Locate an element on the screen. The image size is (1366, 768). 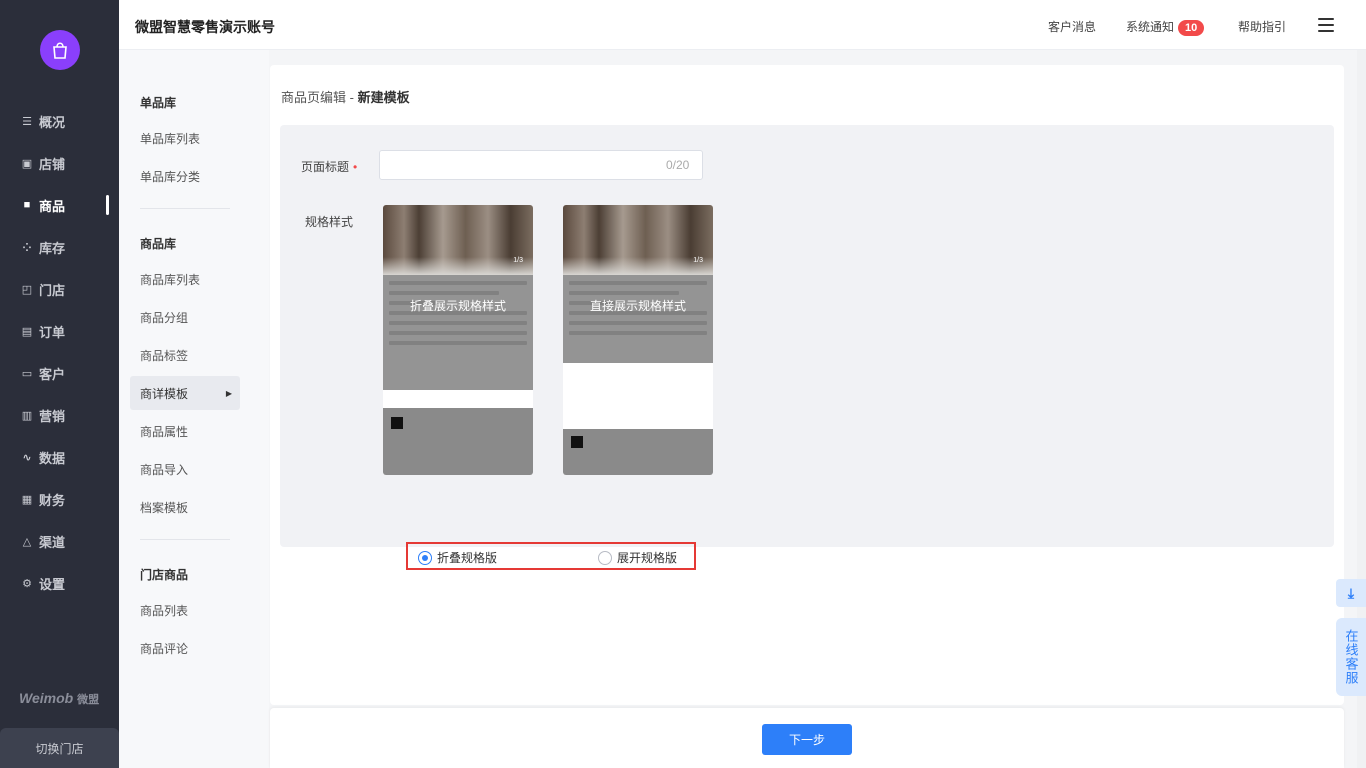
subnav-item-goods-list: 商品库列表 is located at coordinates (185, 279).